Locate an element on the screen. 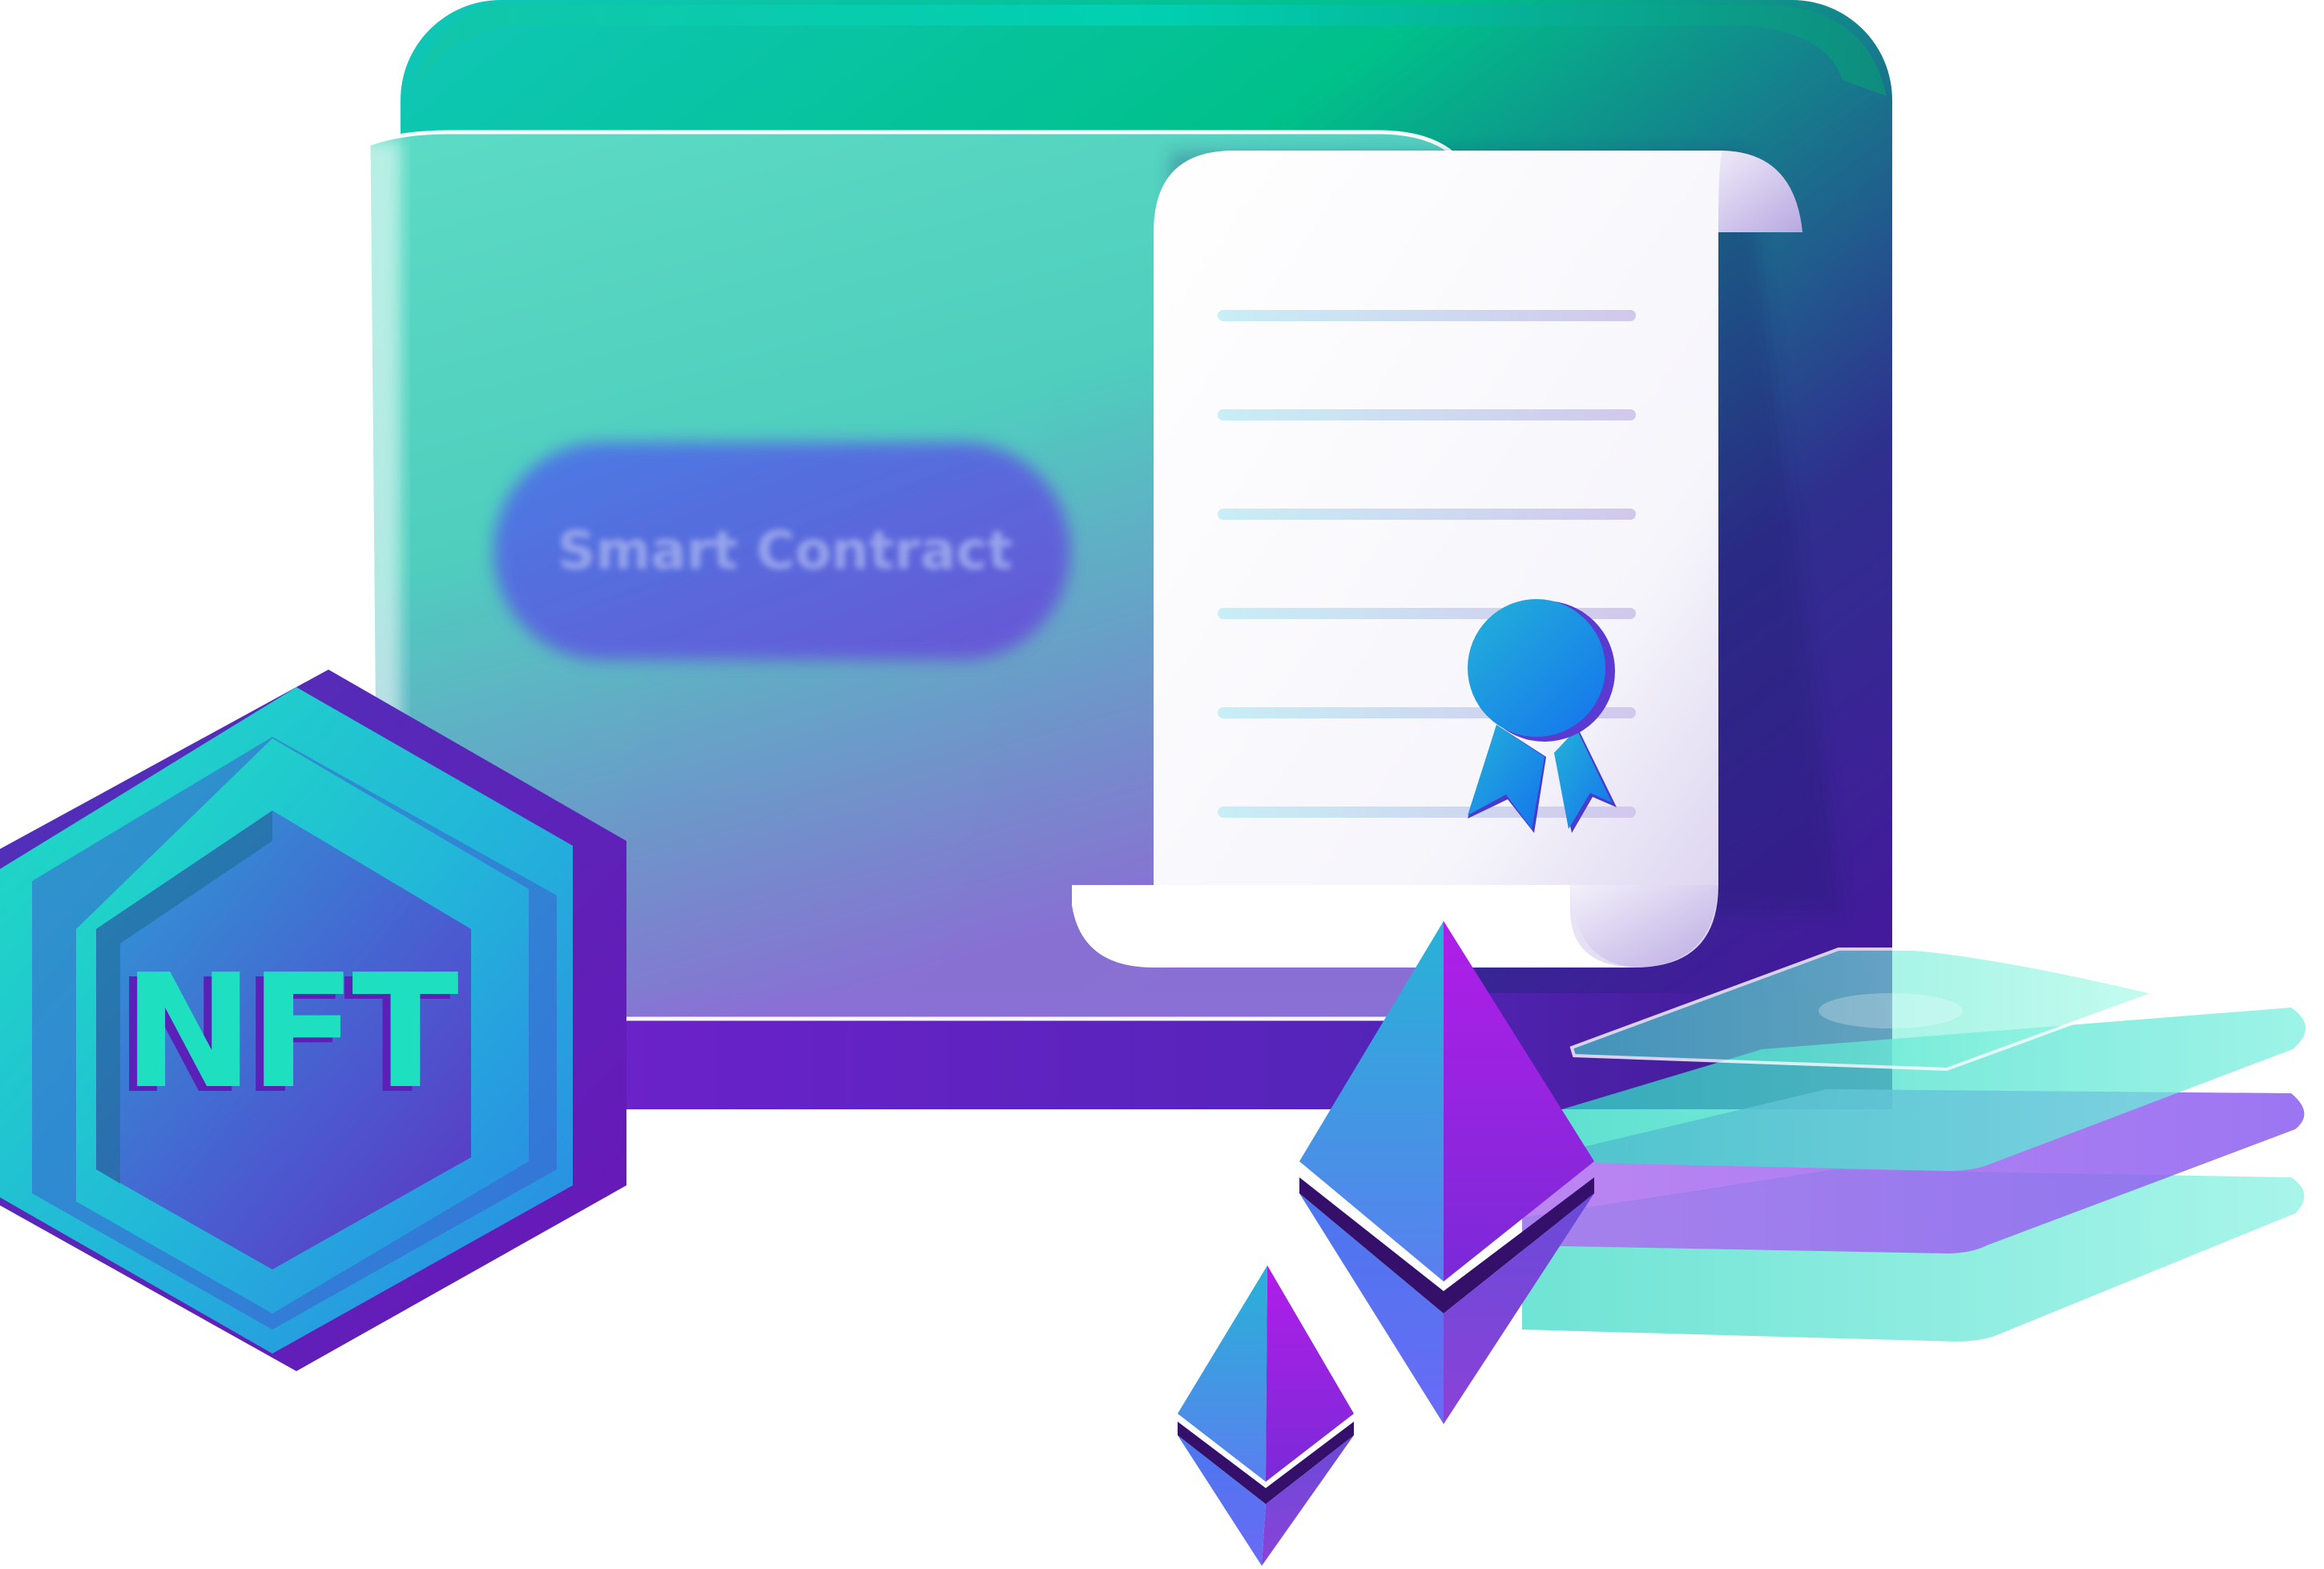 The height and width of the screenshot is (1569, 2324). nft-label: NFT is located at coordinates (290, 1032).